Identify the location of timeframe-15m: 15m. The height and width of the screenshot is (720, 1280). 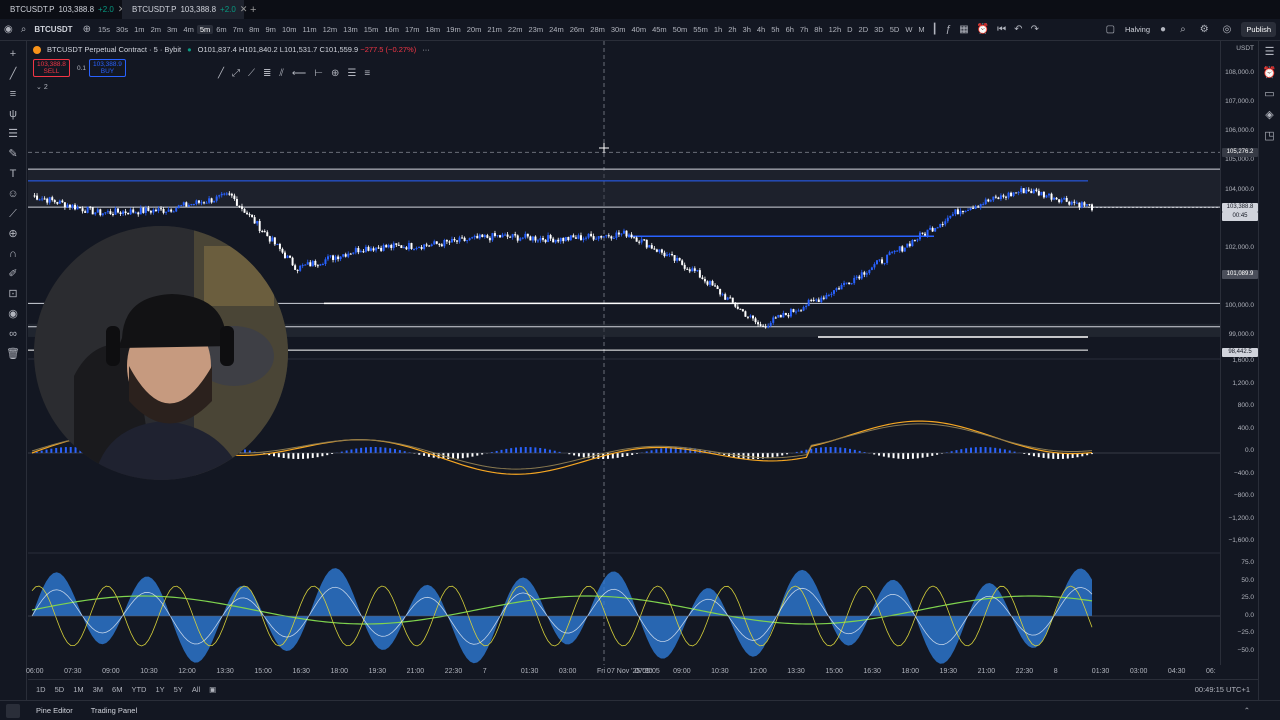
(371, 29).